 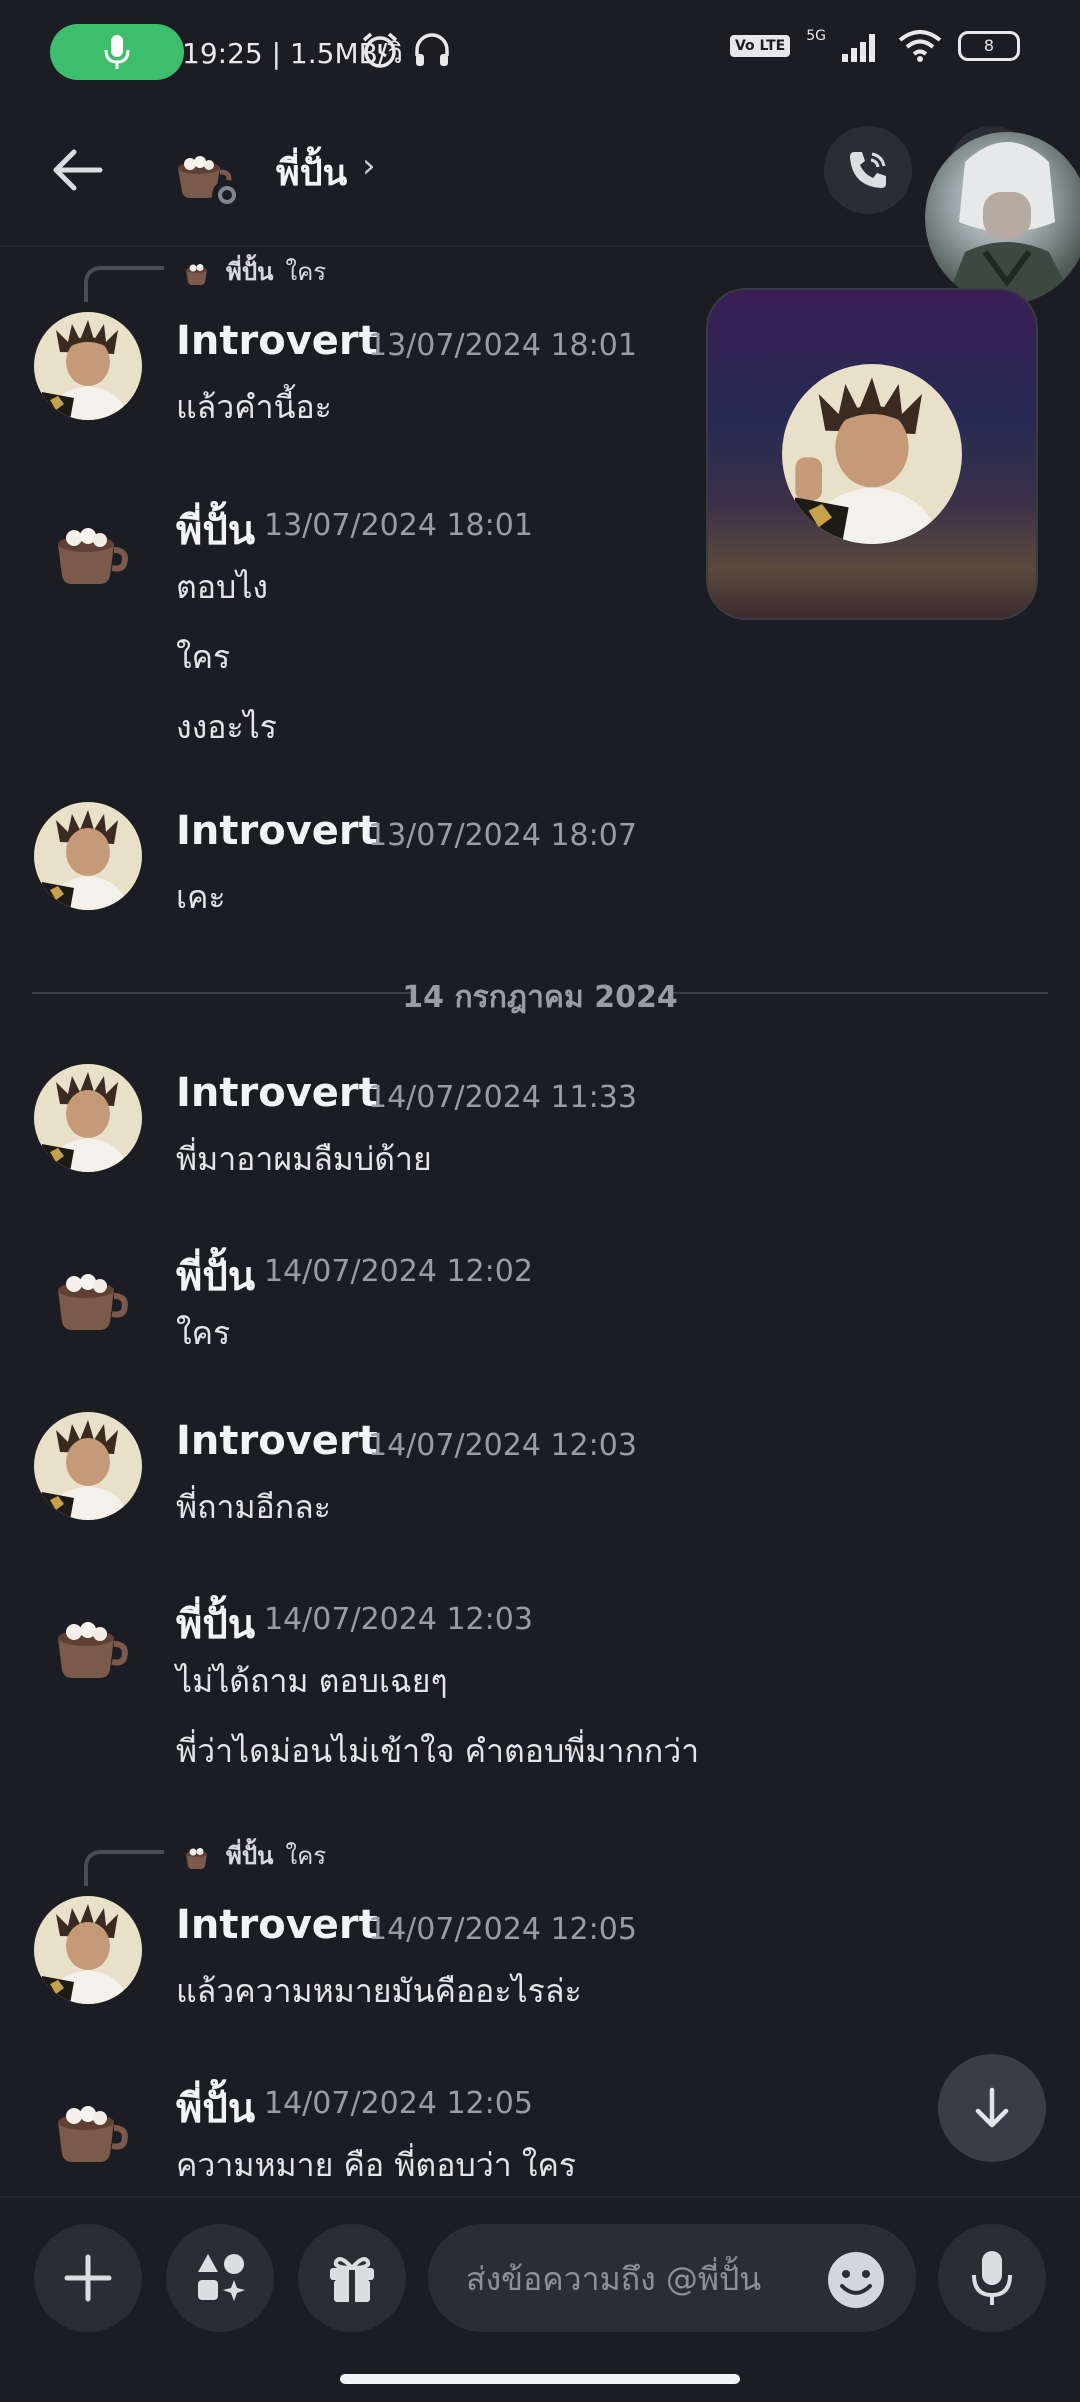 I want to click on home-indicator, so click(x=540, y=2379).